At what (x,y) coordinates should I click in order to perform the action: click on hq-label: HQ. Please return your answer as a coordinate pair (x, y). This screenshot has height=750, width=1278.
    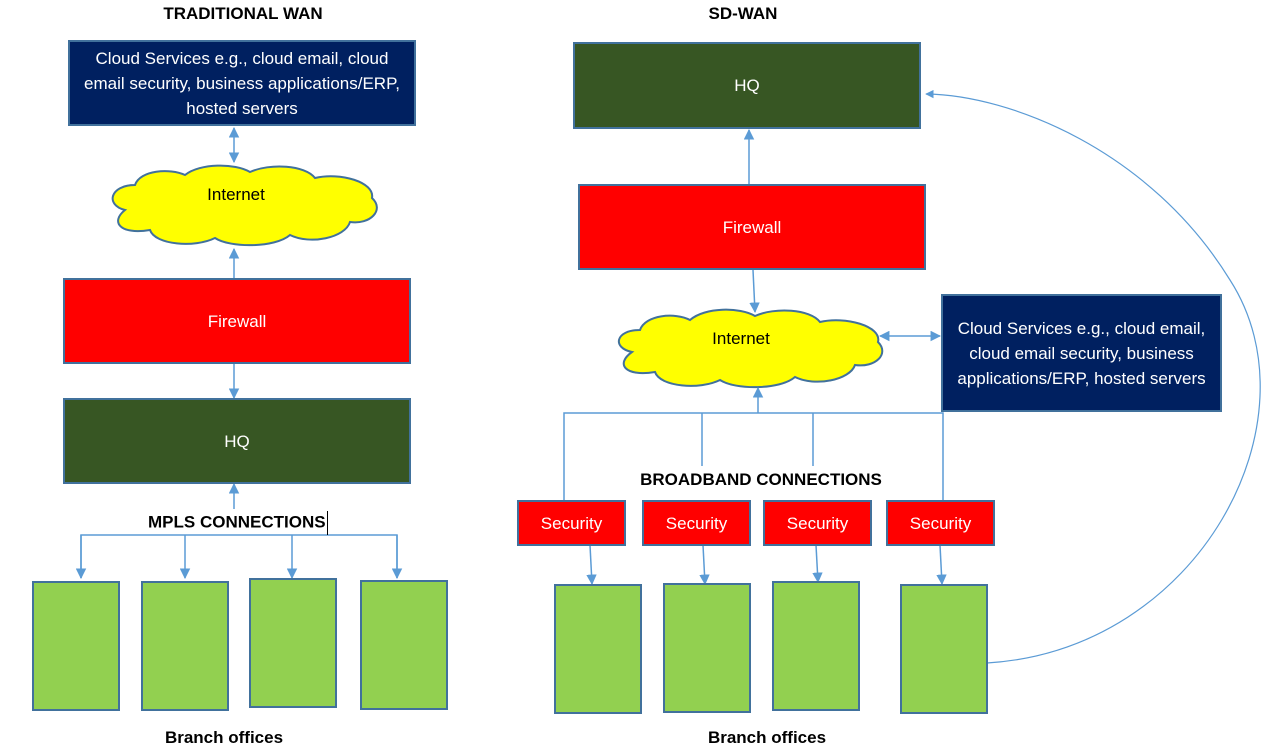
    Looking at the image, I should click on (237, 441).